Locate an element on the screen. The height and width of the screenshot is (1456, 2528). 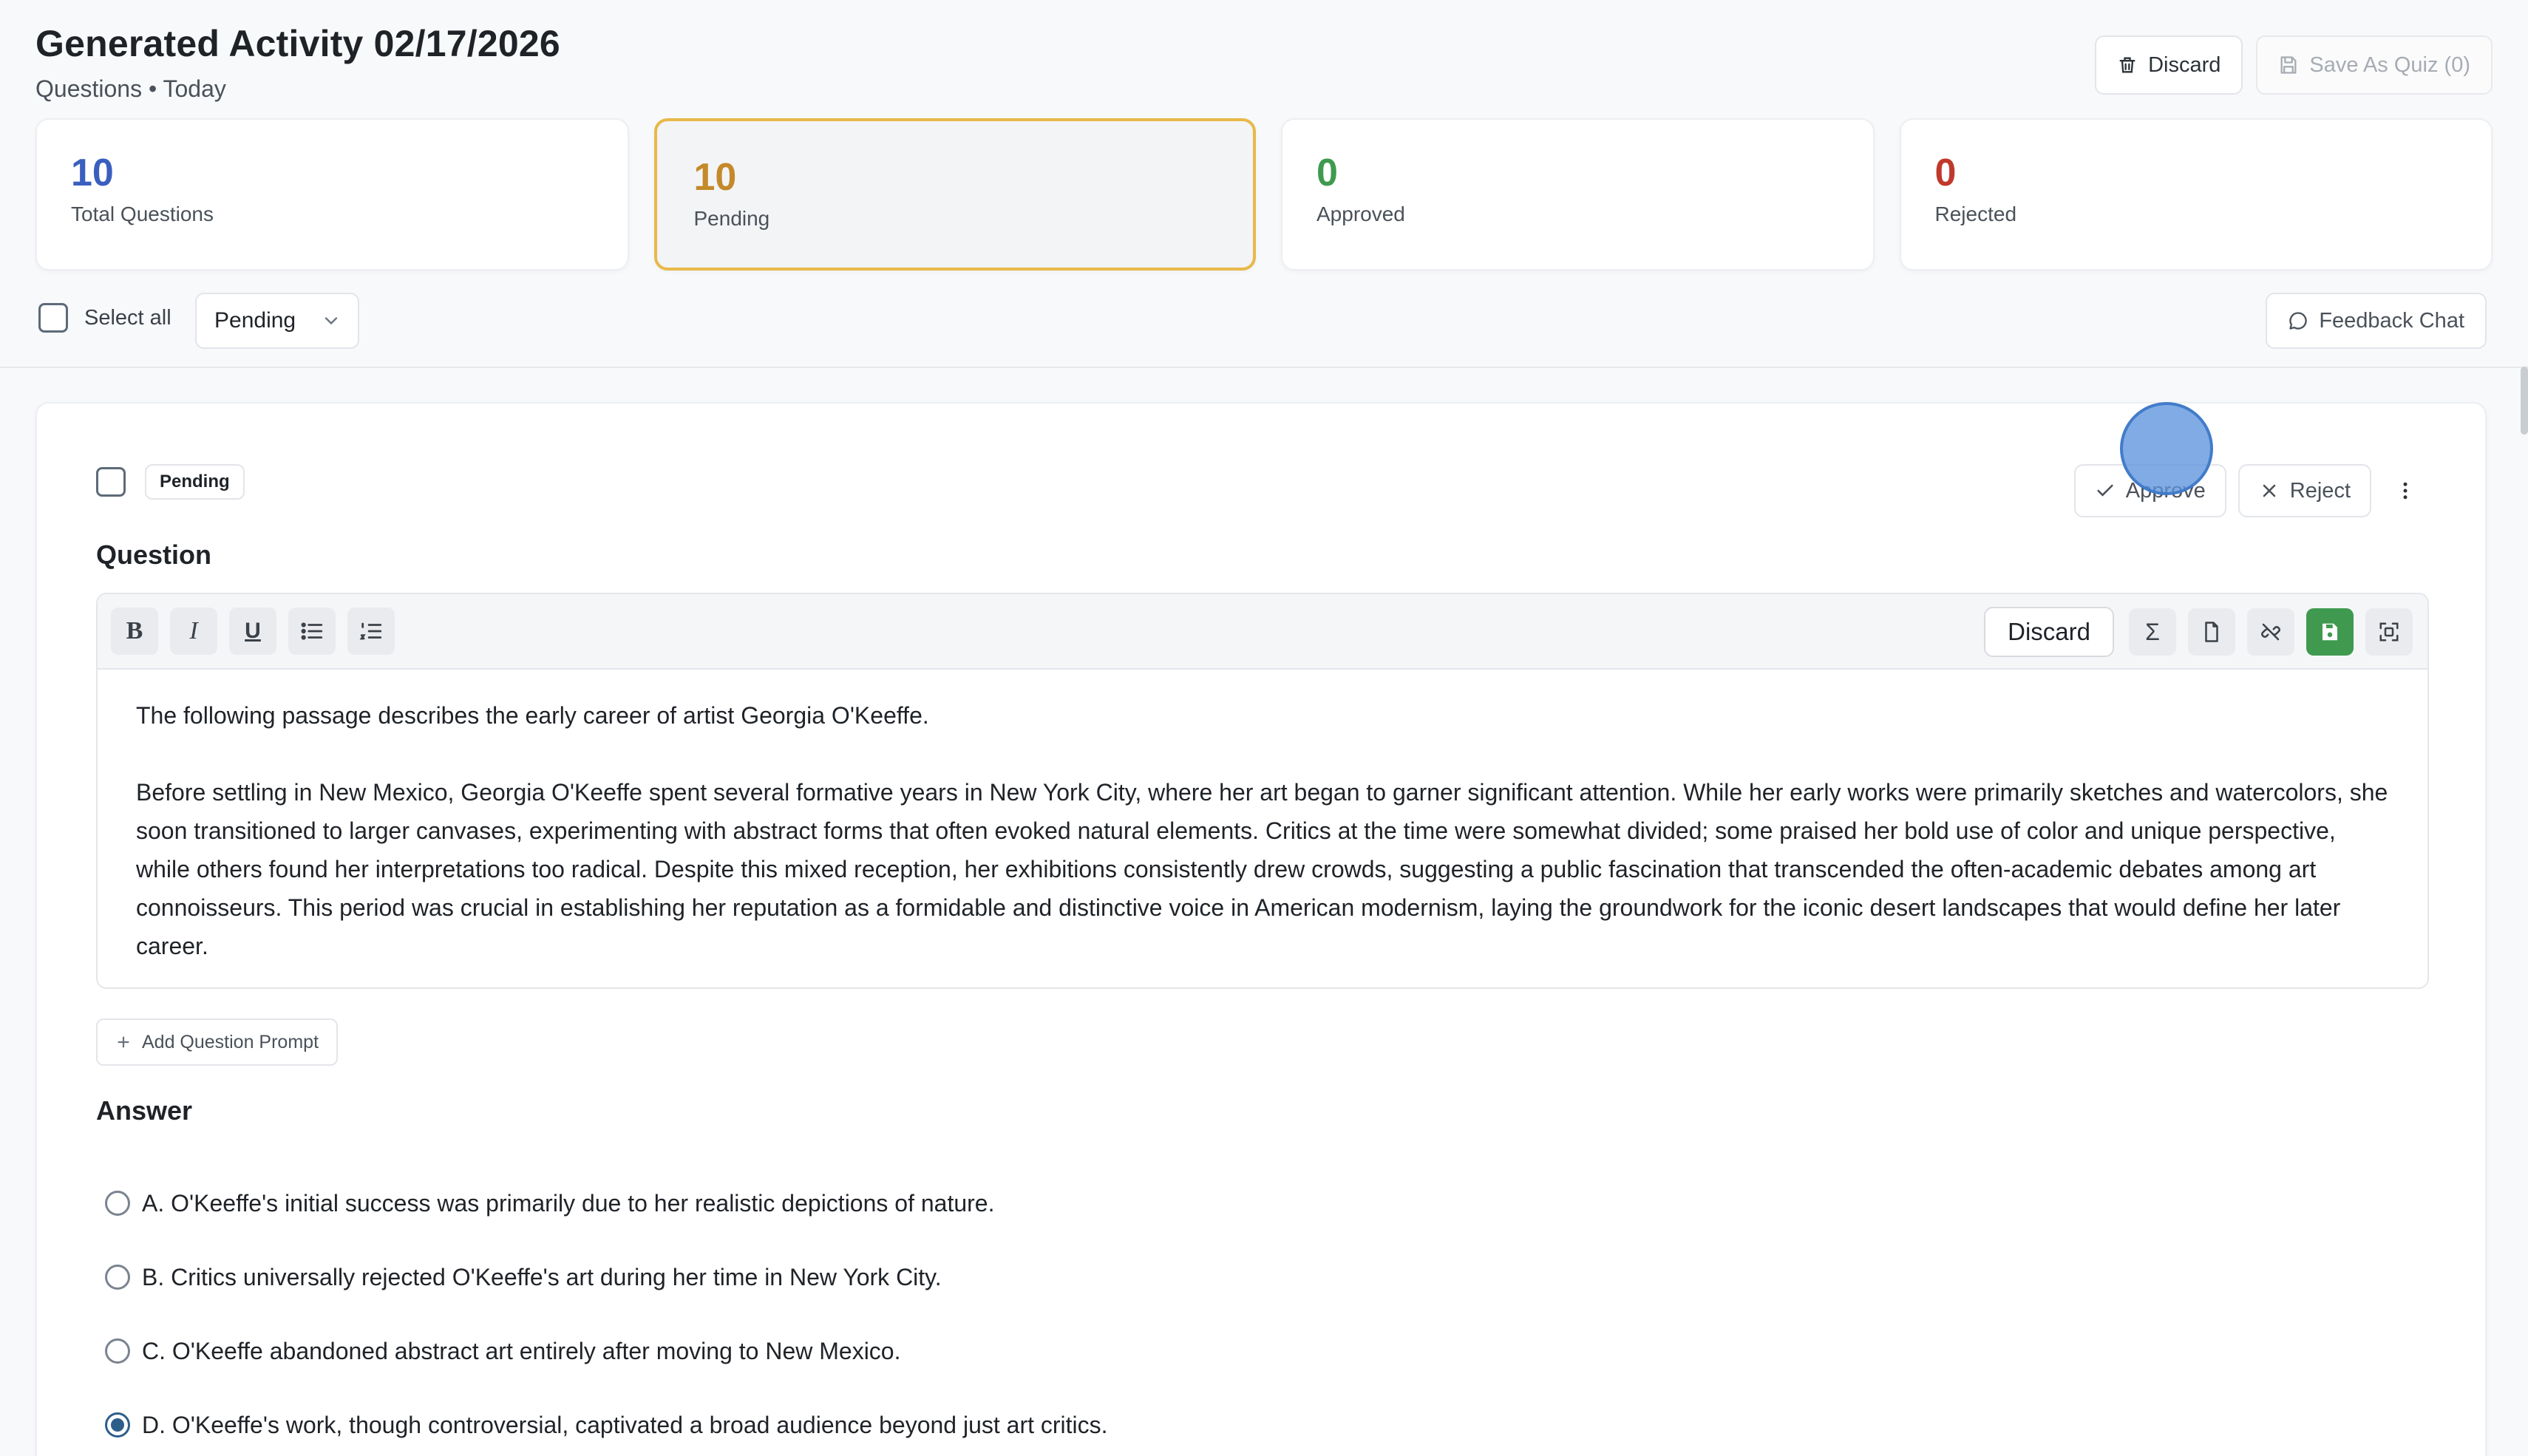
unlink-icon is located at coordinates (2271, 632).